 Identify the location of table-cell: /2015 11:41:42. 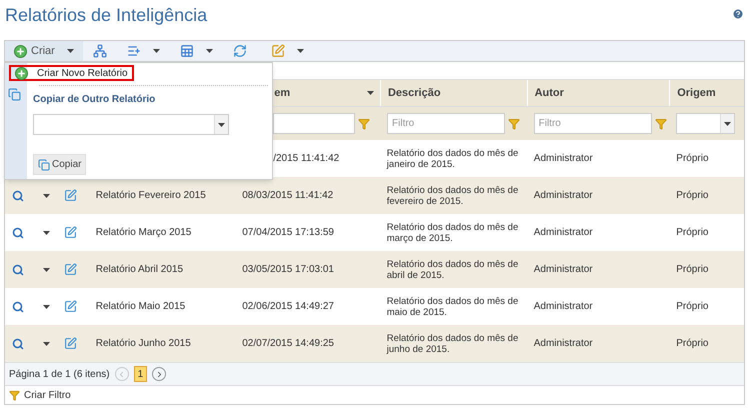
(306, 158).